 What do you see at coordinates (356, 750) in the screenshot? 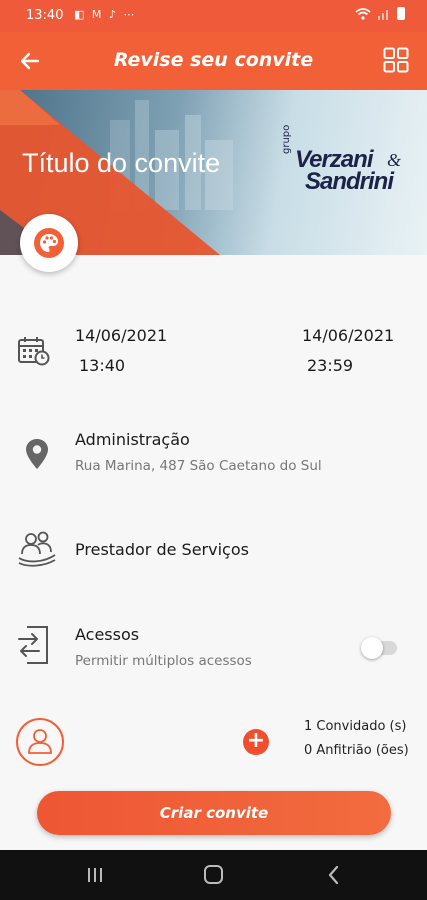
I see `hosts-count: 0 Anfitrião (ões)` at bounding box center [356, 750].